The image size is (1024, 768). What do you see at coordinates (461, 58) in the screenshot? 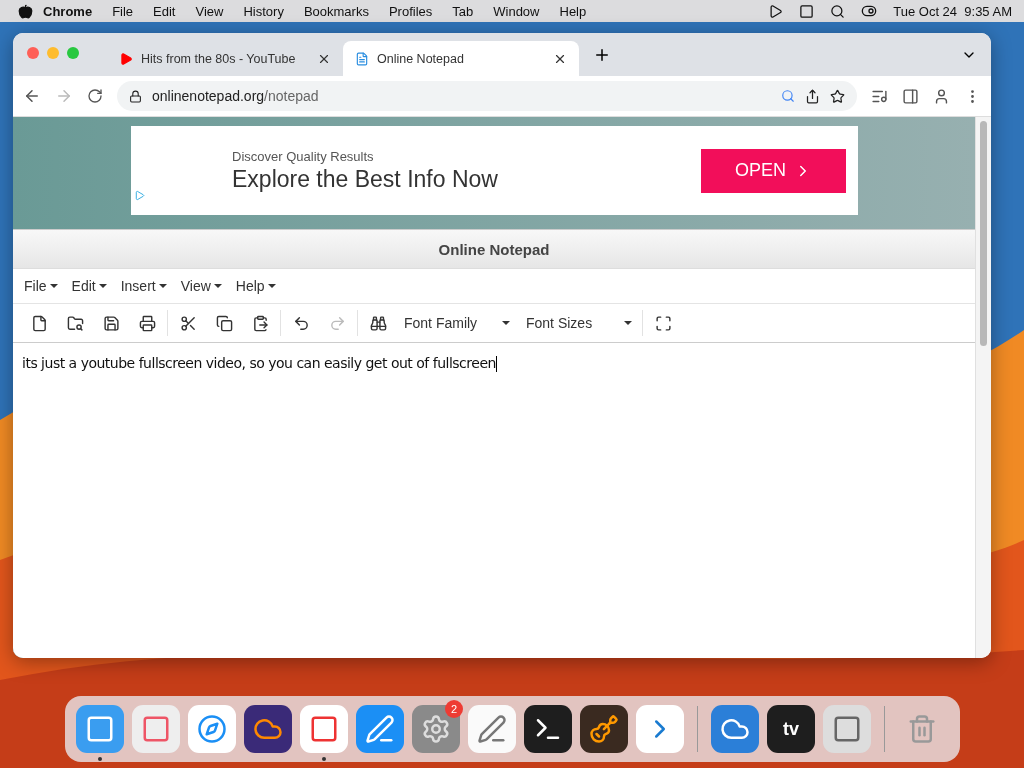
I see `browser-tab: Online Notepad` at bounding box center [461, 58].